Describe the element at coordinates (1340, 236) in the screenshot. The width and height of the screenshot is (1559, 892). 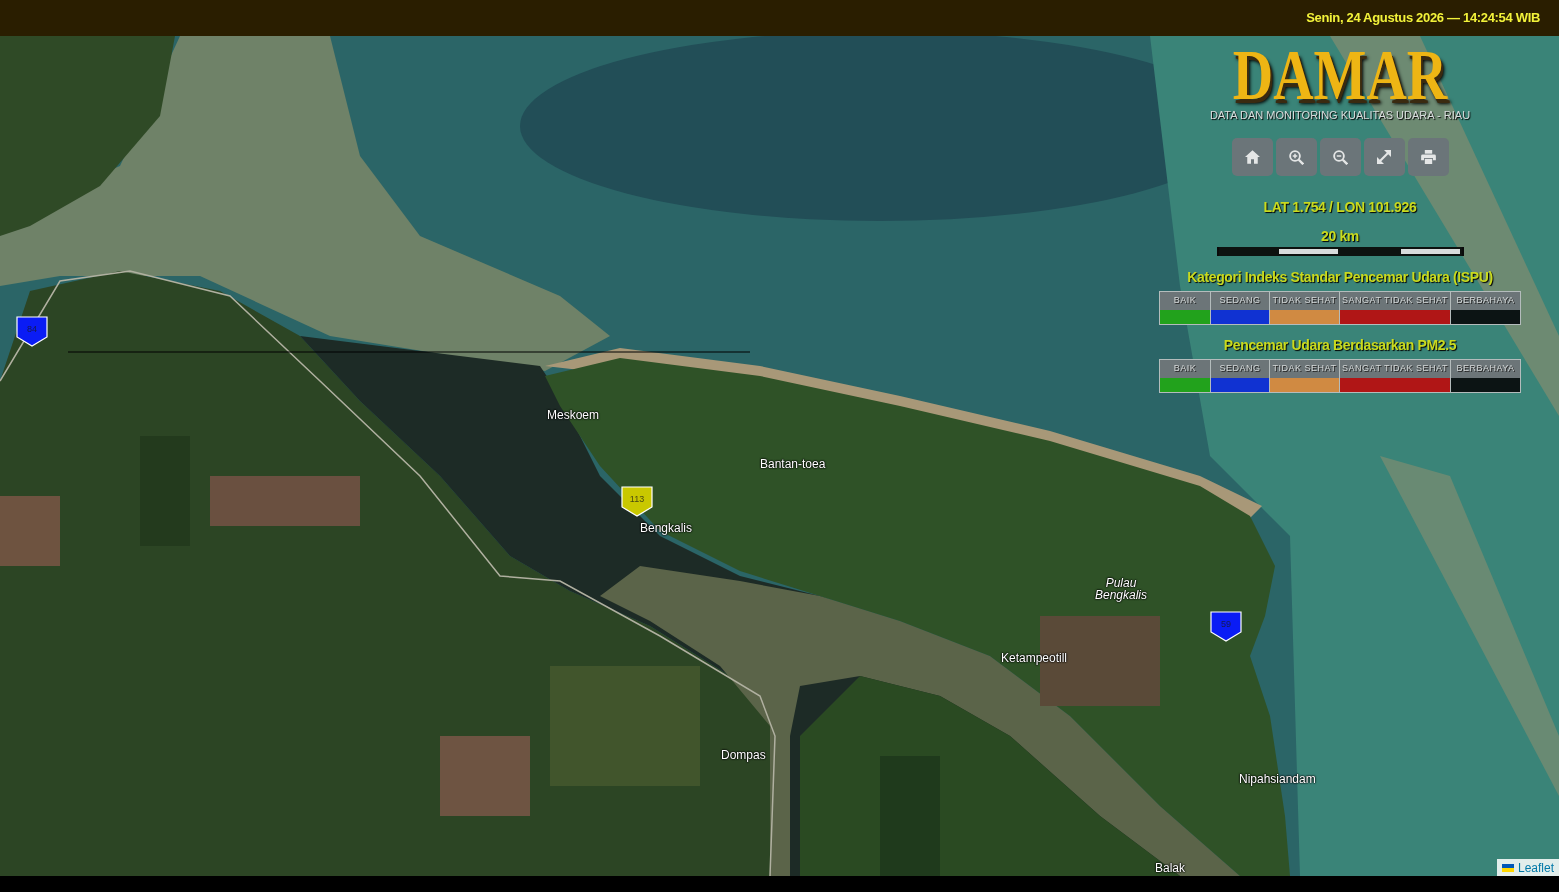
I see `scale-label: 20 km` at that location.